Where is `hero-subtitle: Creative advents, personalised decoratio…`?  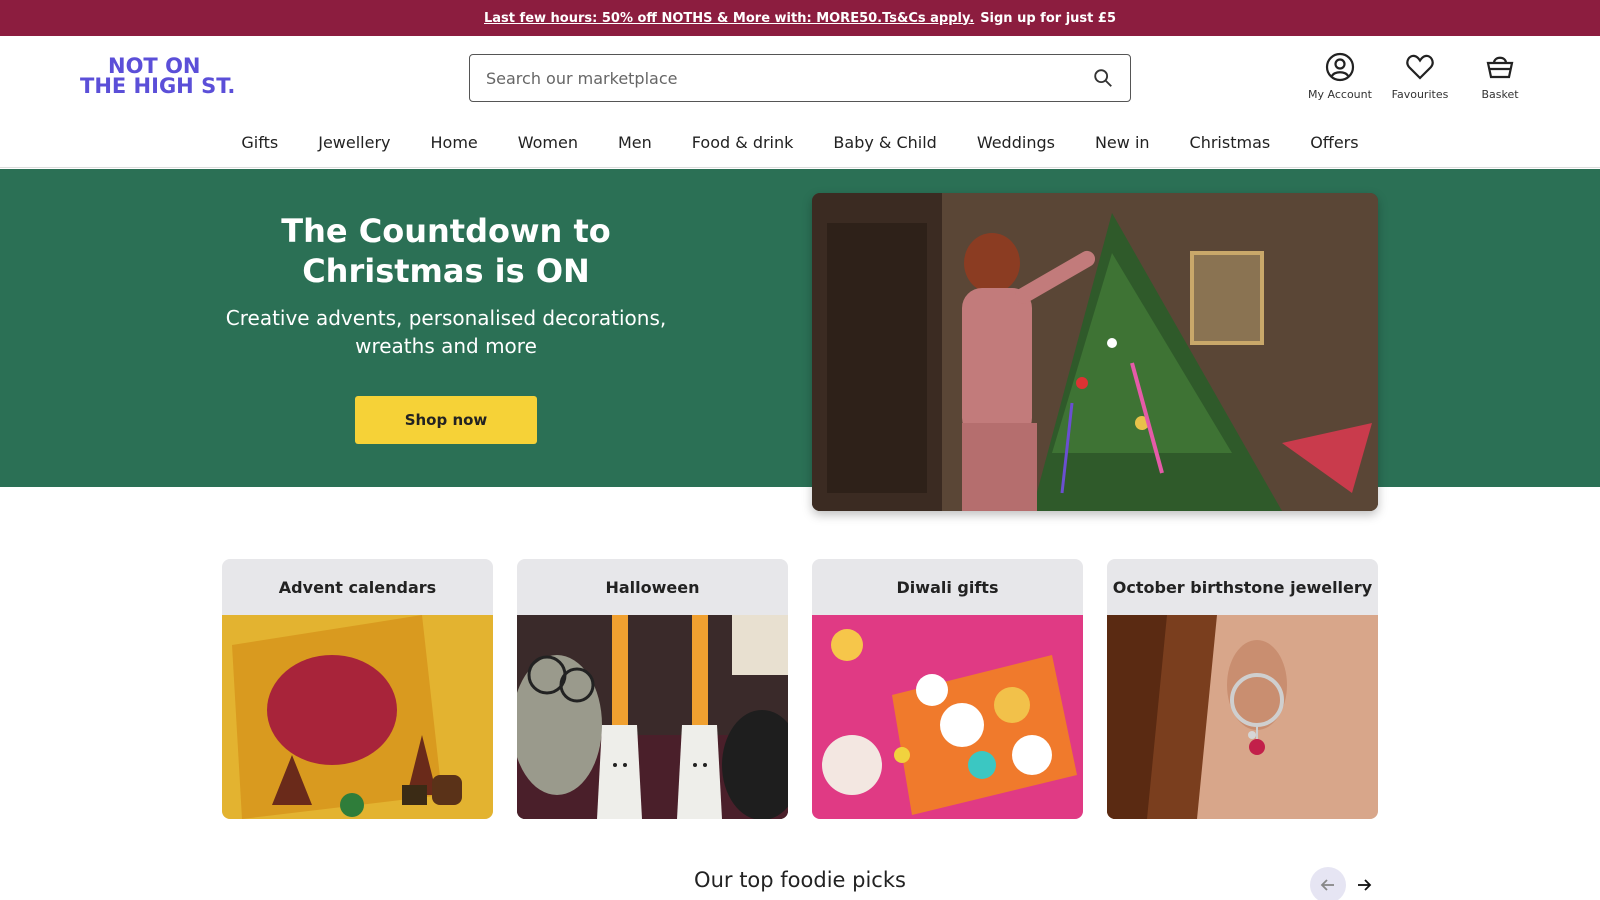 hero-subtitle: Creative advents, personalised decoratio… is located at coordinates (446, 332).